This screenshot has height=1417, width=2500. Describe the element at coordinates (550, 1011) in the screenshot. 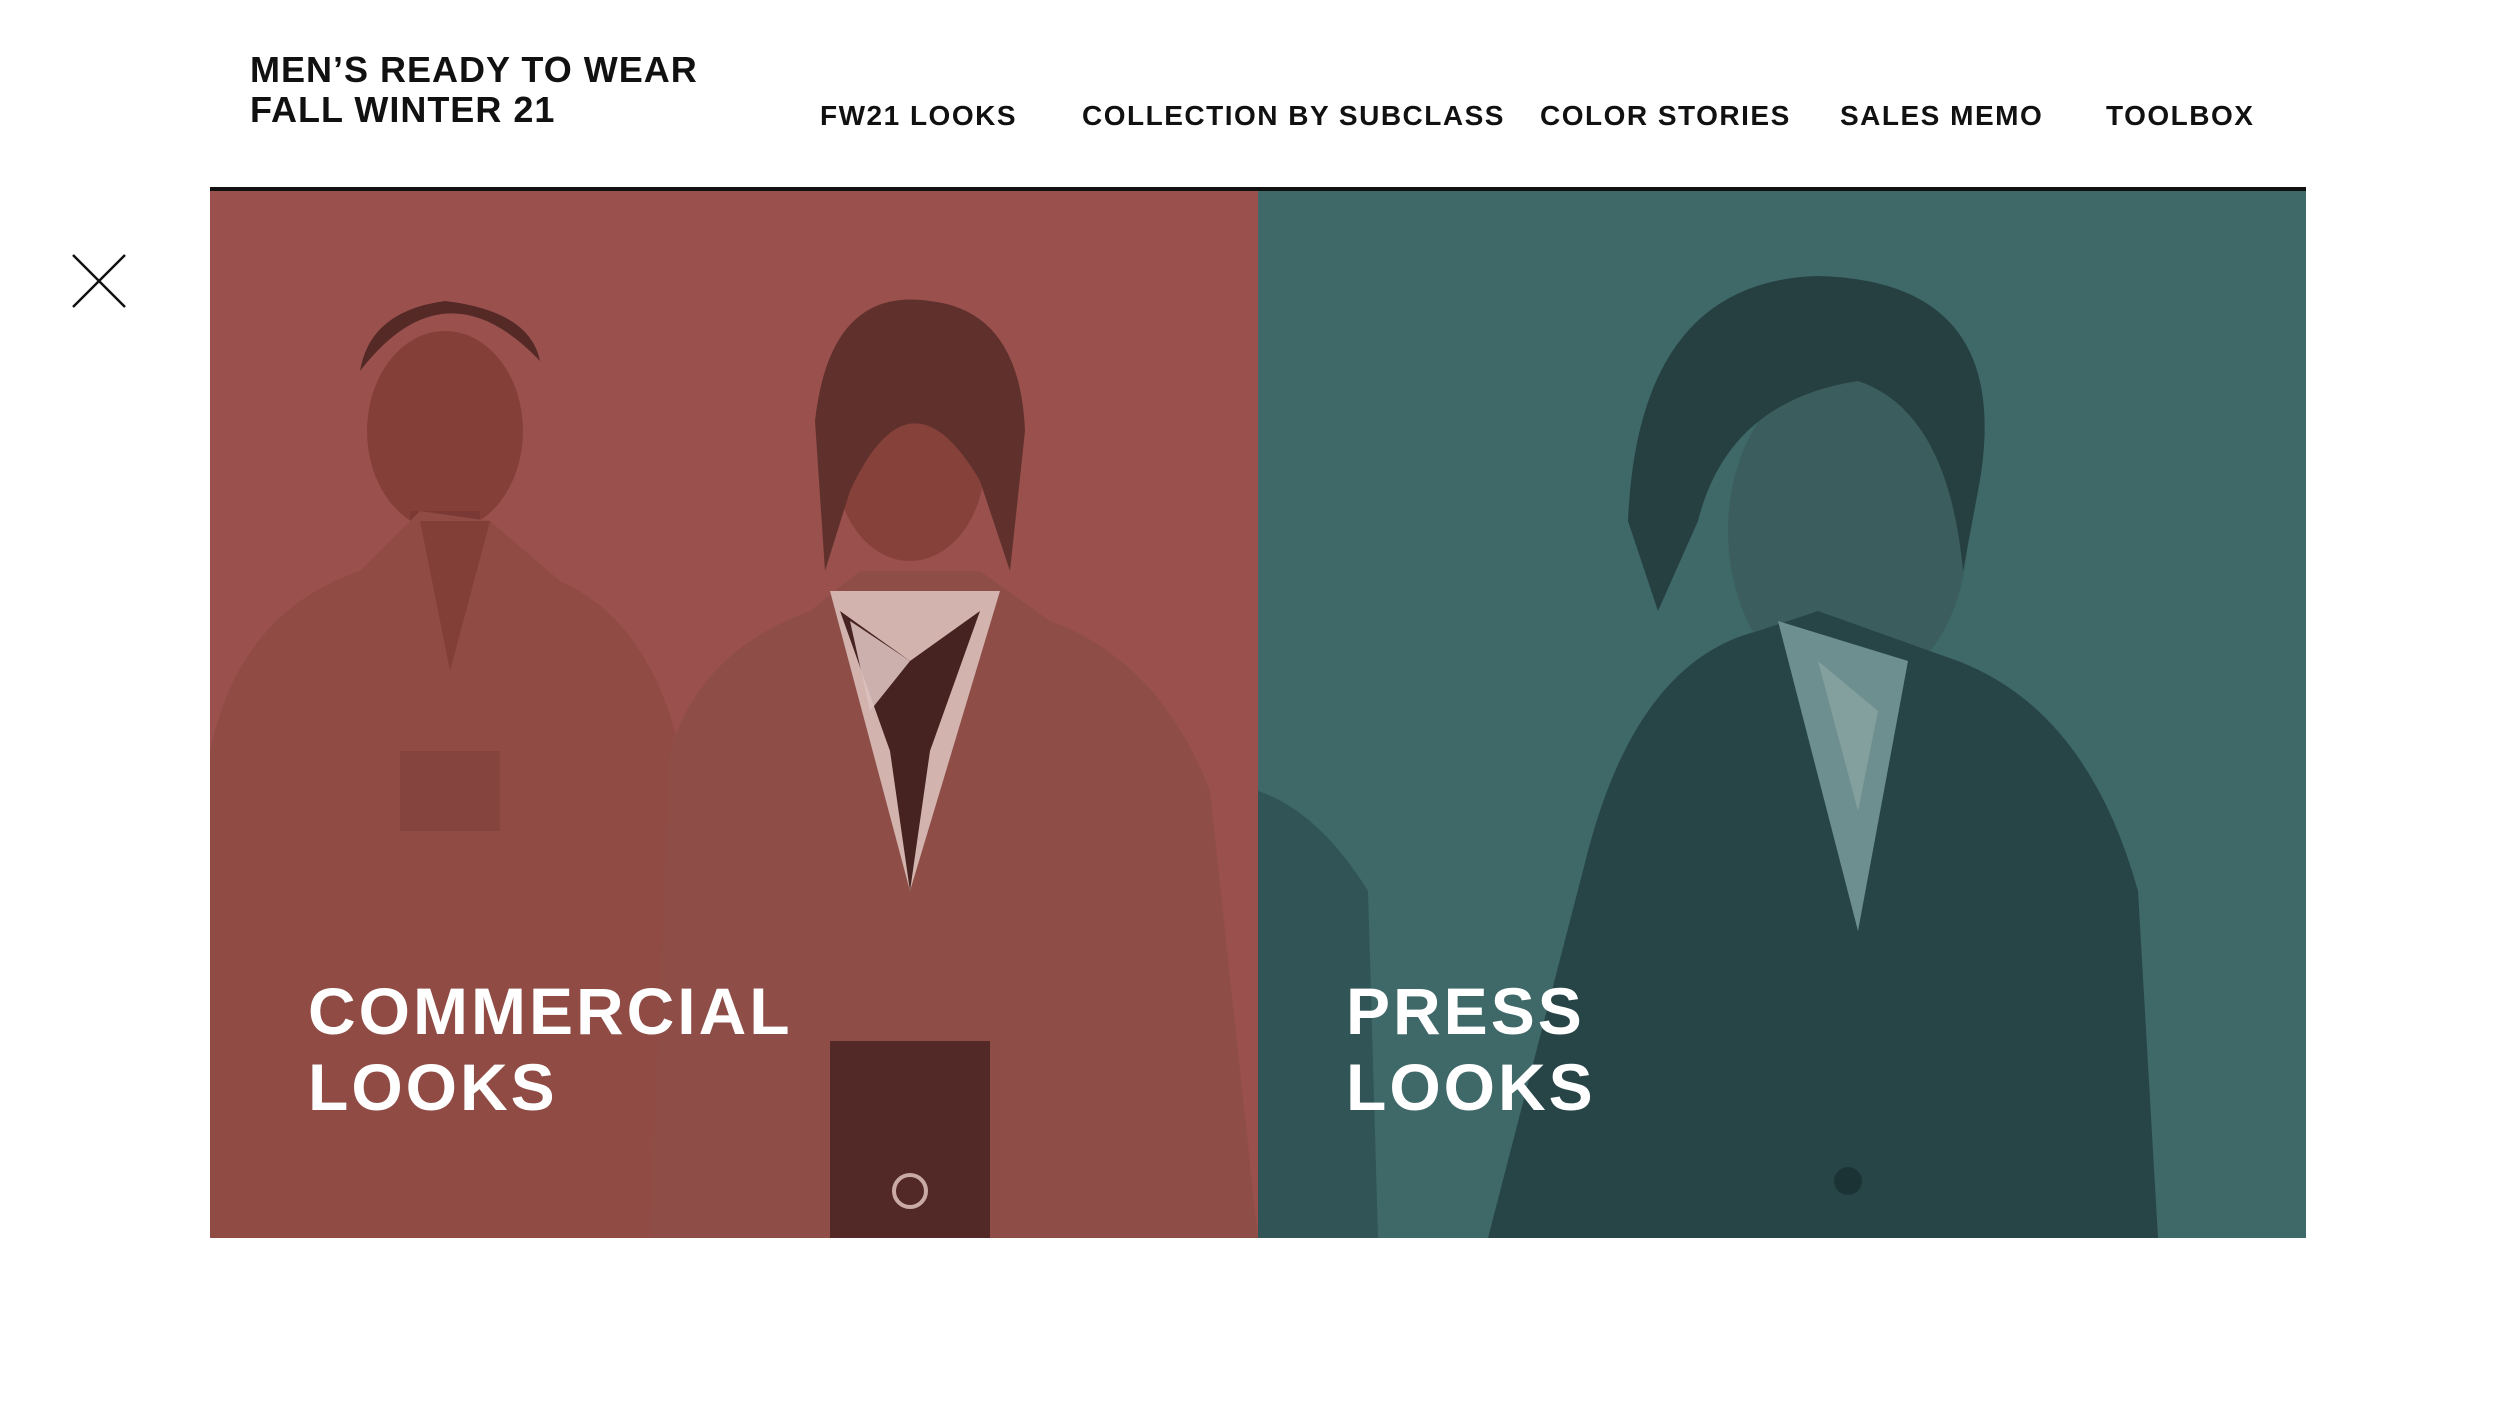

I see `commercial-looks-title-line1: COMMERCIAL` at that location.